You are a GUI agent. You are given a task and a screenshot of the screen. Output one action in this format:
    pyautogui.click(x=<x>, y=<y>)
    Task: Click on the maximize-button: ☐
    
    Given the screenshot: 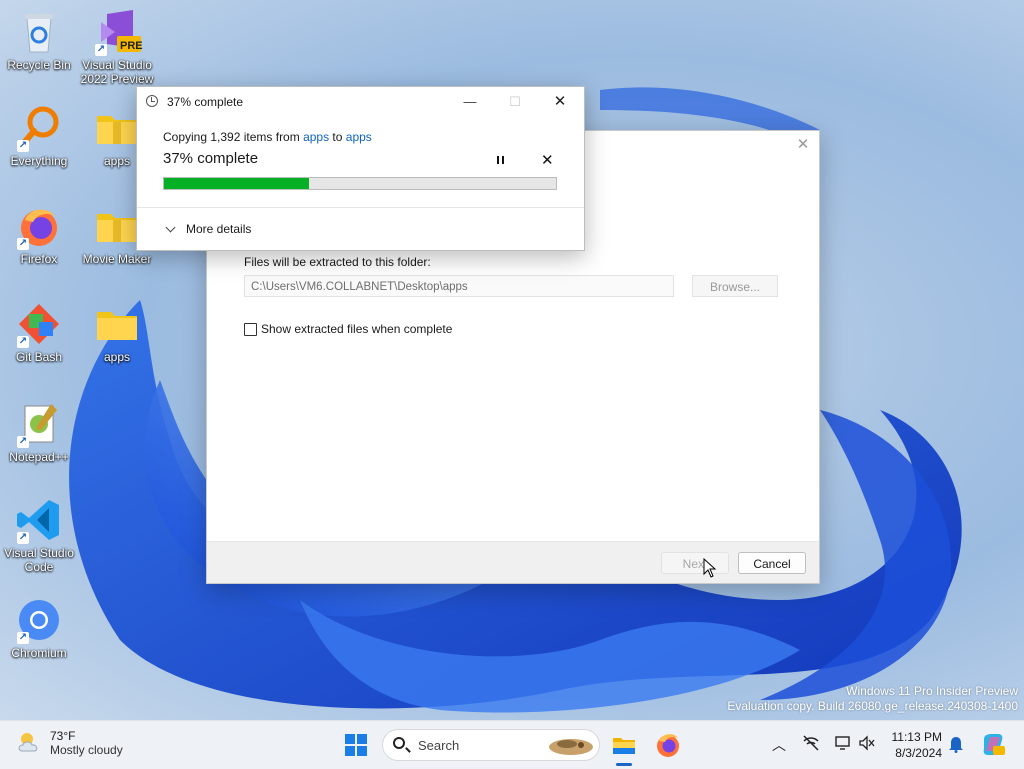 What is the action you would take?
    pyautogui.click(x=515, y=101)
    